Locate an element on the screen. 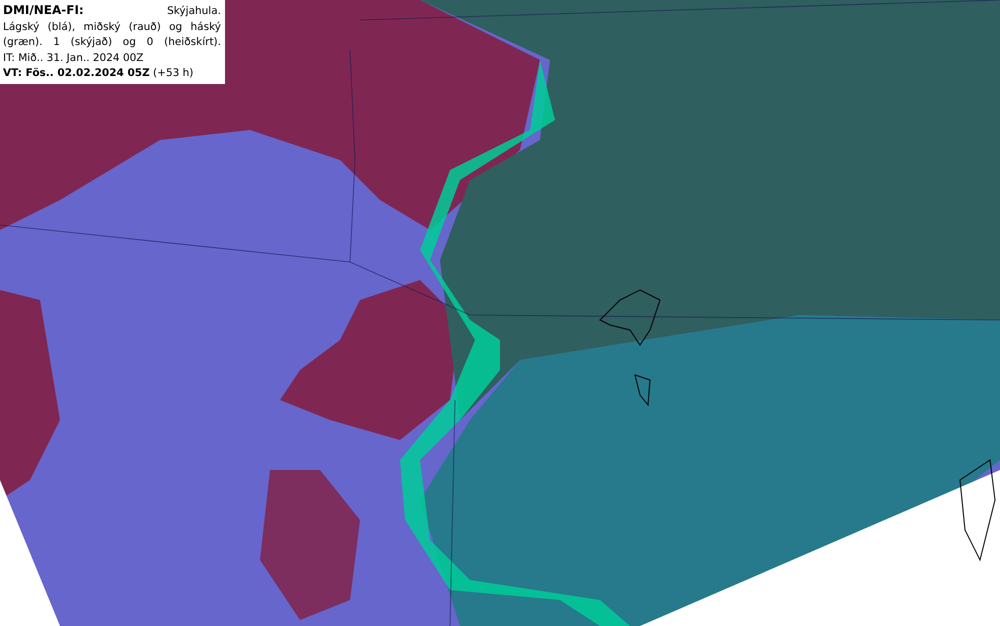 This screenshot has height=626, width=1000. legend-title: Skýjahula. is located at coordinates (194, 11).